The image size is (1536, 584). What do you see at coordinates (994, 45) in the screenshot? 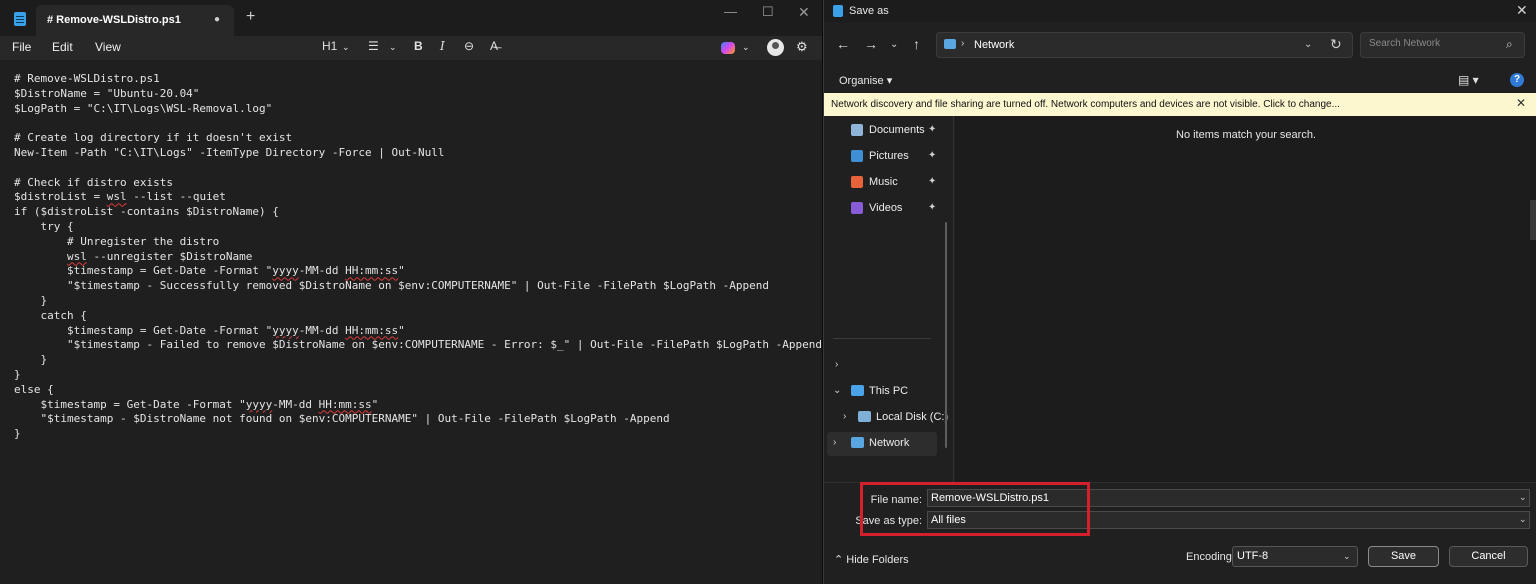
I see `breadcrumb: Network` at bounding box center [994, 45].